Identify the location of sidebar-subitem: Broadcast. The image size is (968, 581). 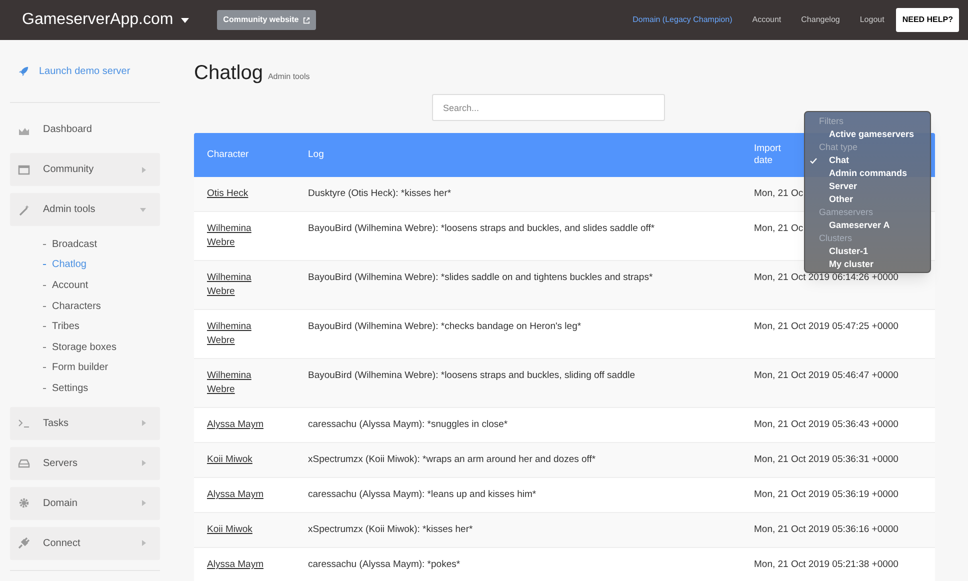
(101, 244).